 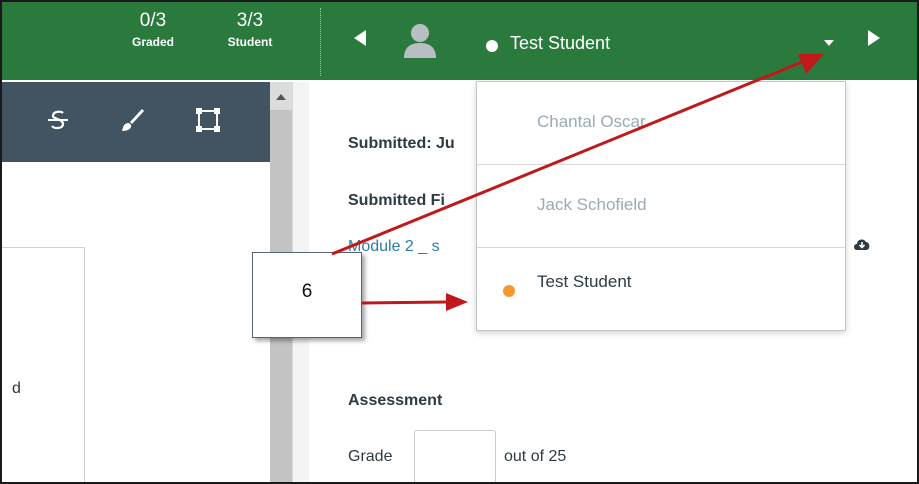 What do you see at coordinates (509, 291) in the screenshot?
I see `current-student-dot` at bounding box center [509, 291].